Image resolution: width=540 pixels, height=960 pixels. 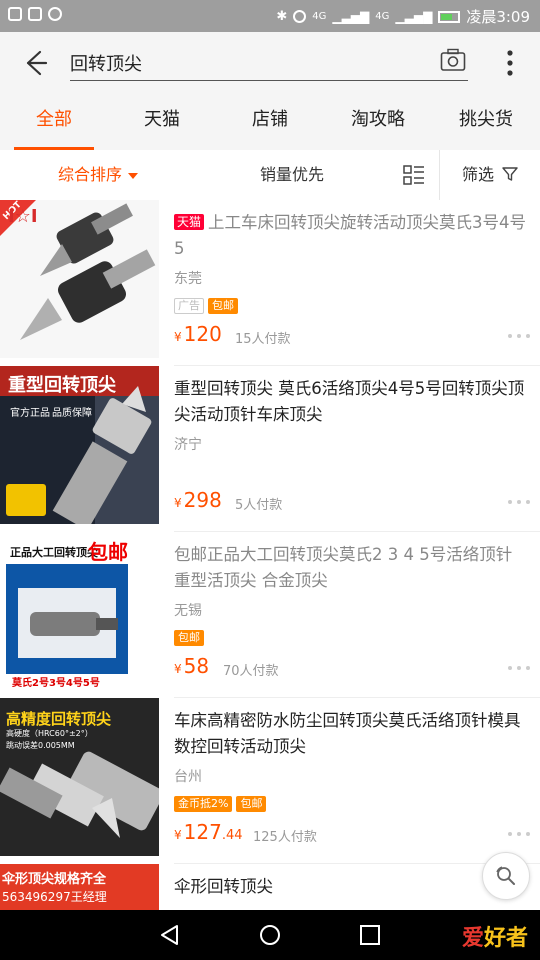 What do you see at coordinates (414, 16) in the screenshot?
I see `signal-bars-2-icon: ▁▃▅▇` at bounding box center [414, 16].